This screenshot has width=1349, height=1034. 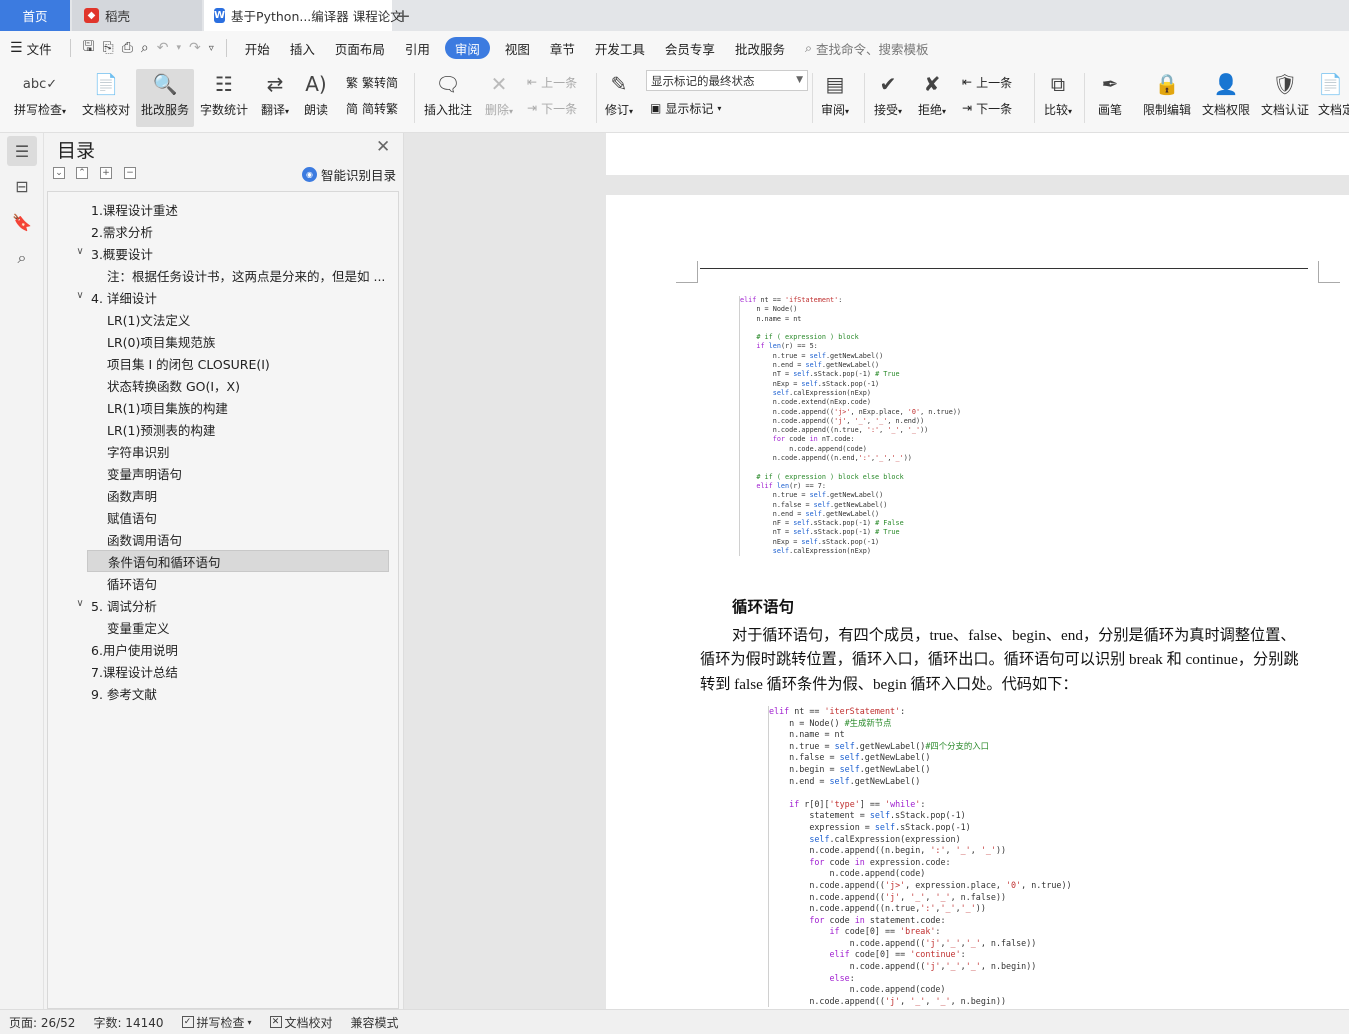 I want to click on menu-review: 审阅, so click(x=467, y=48).